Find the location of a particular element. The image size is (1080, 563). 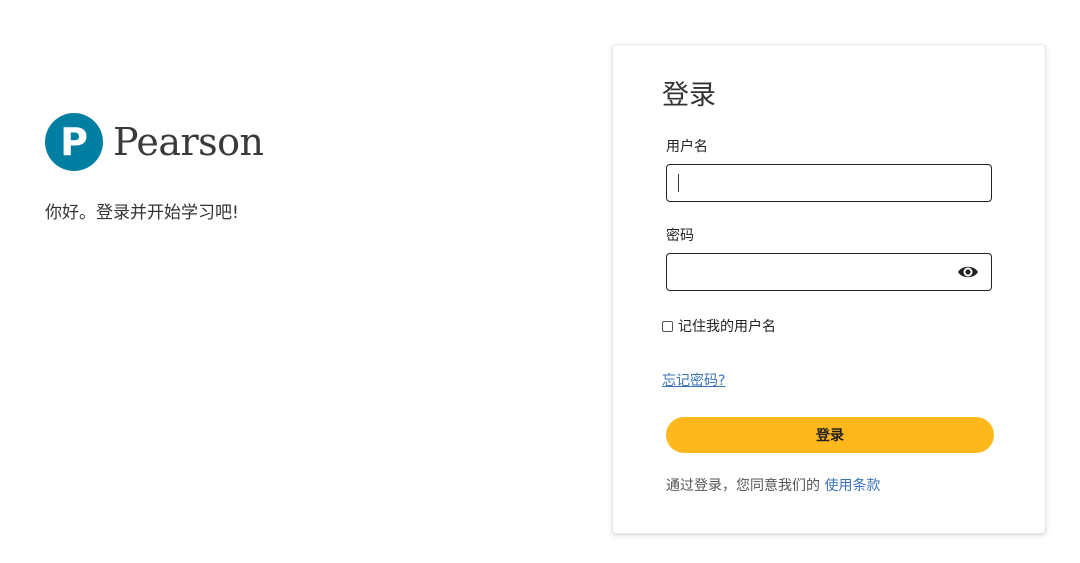

remember-checkbox is located at coordinates (667, 326).